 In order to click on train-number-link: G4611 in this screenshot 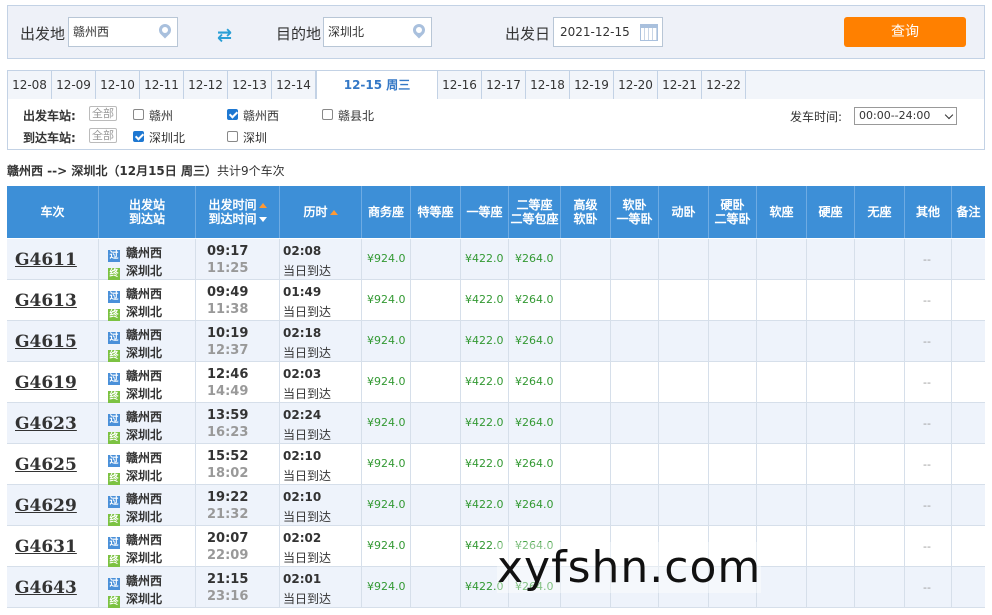, I will do `click(46, 260)`.